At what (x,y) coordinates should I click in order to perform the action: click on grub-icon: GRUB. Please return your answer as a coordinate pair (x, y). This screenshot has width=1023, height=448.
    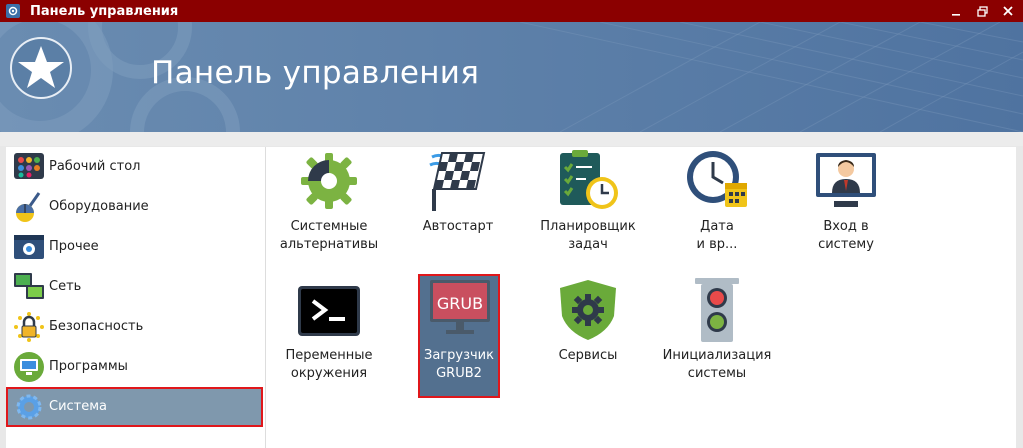
    Looking at the image, I should click on (460, 307).